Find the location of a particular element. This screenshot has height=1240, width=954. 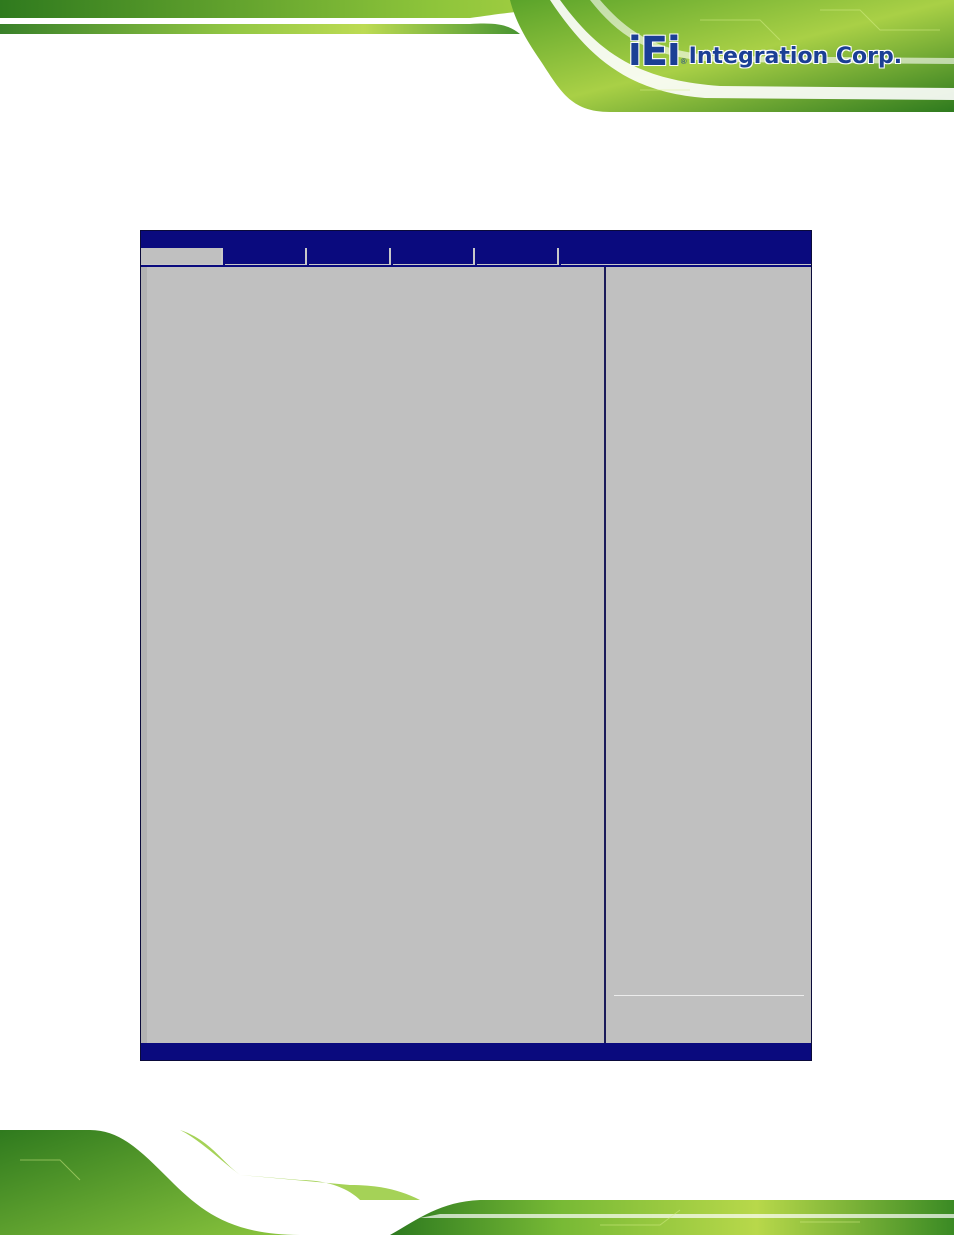

bios-statusbar is located at coordinates (476, 1051).